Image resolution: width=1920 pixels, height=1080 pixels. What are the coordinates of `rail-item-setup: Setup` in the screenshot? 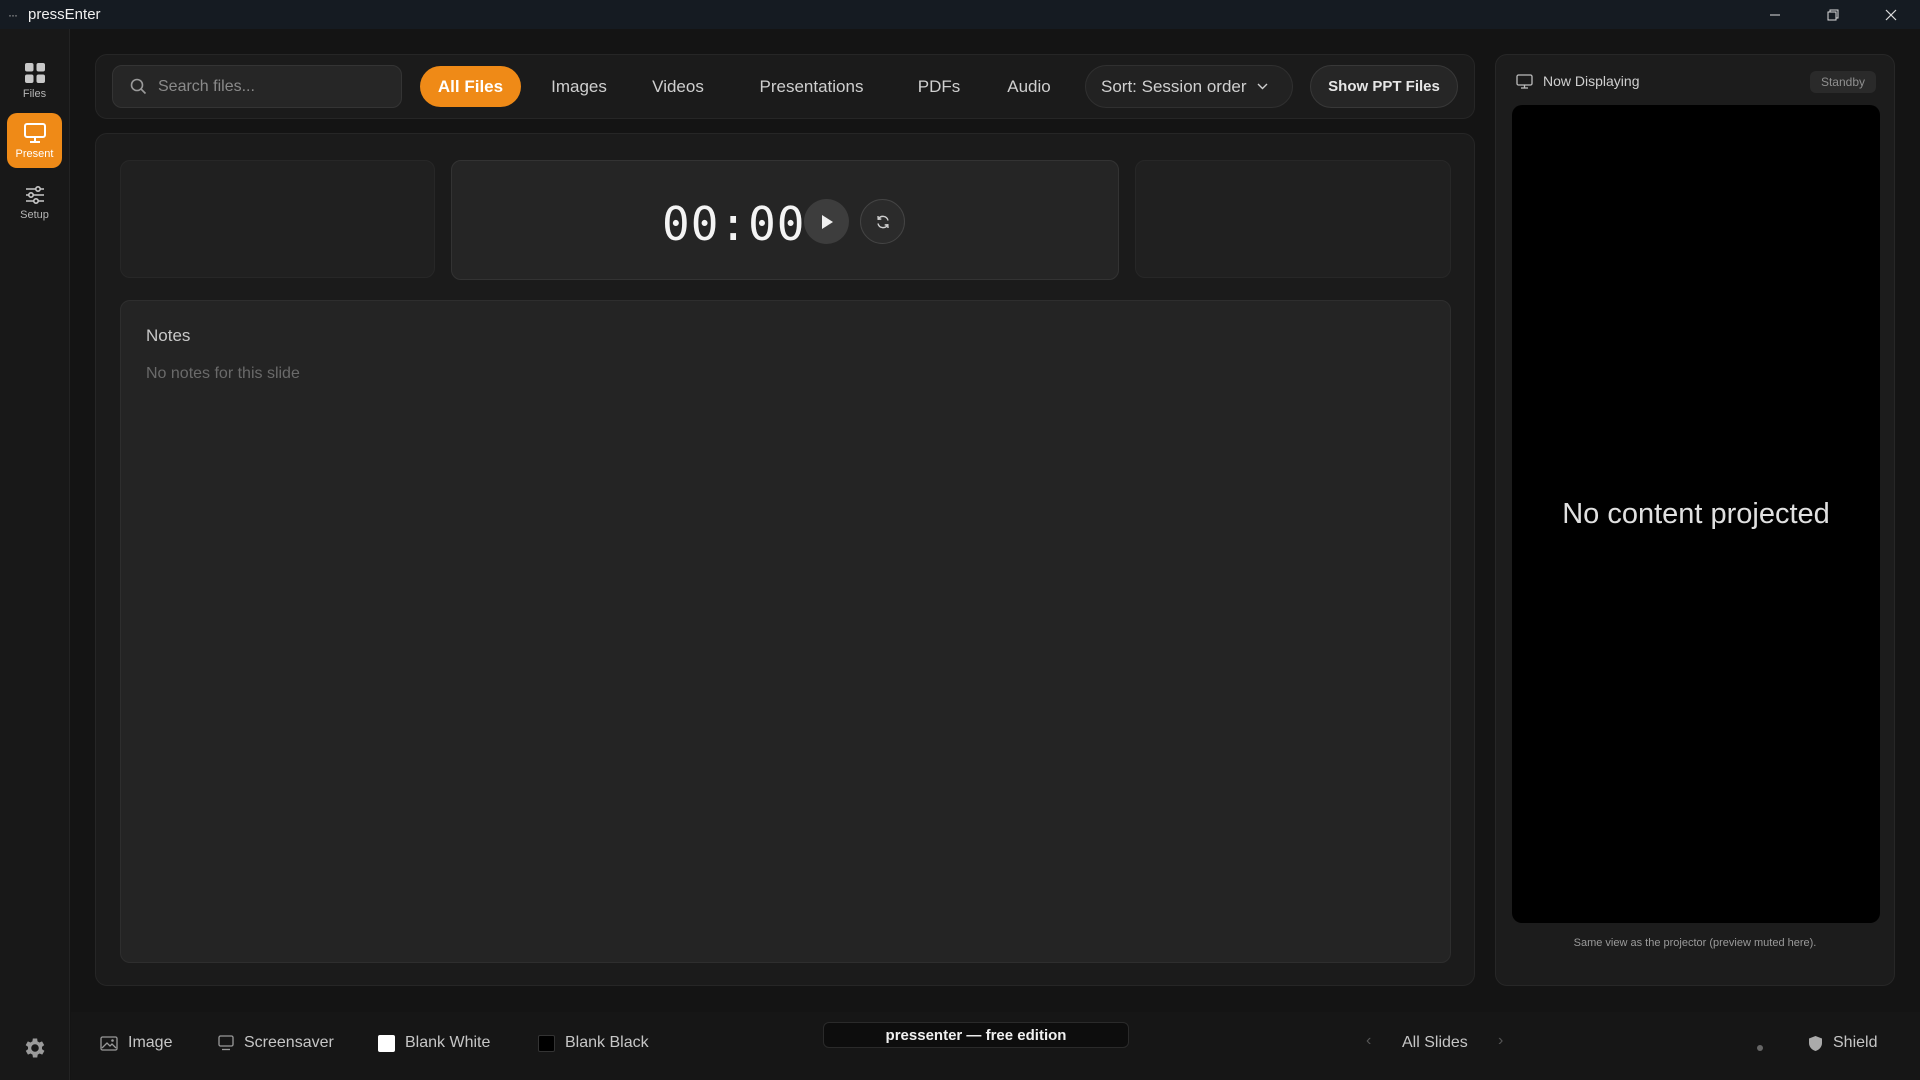 It's located at (34, 202).